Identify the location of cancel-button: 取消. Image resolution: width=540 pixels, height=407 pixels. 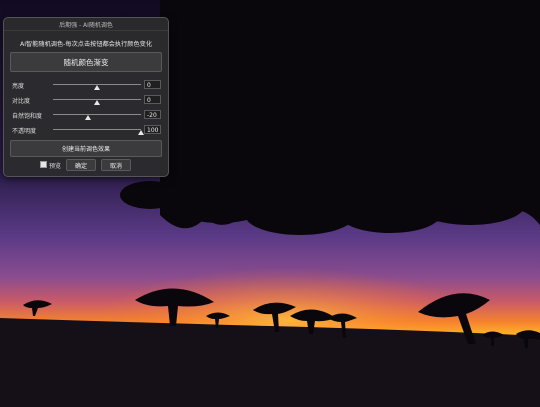
(116, 165).